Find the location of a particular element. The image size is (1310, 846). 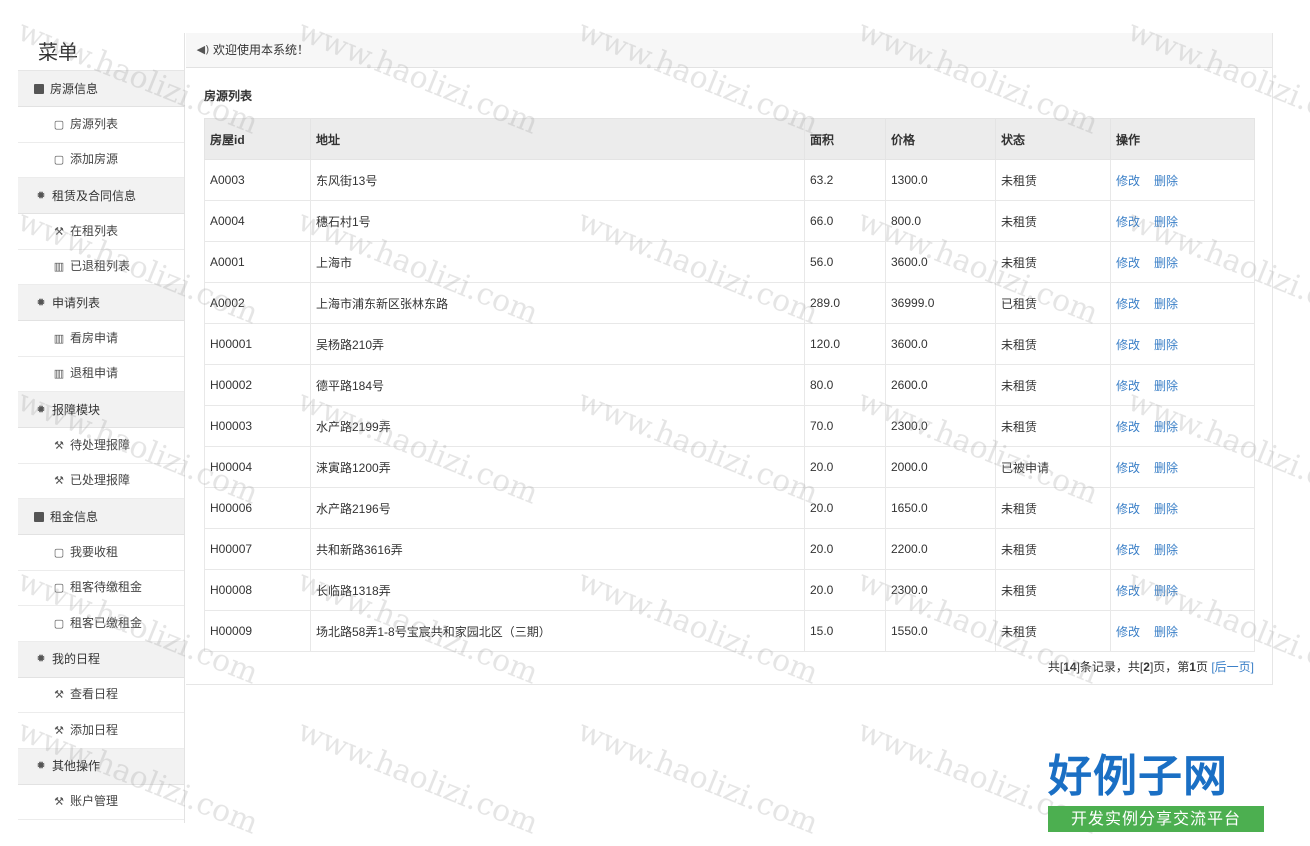

cell-address: 穗石村1号 is located at coordinates (557, 221).